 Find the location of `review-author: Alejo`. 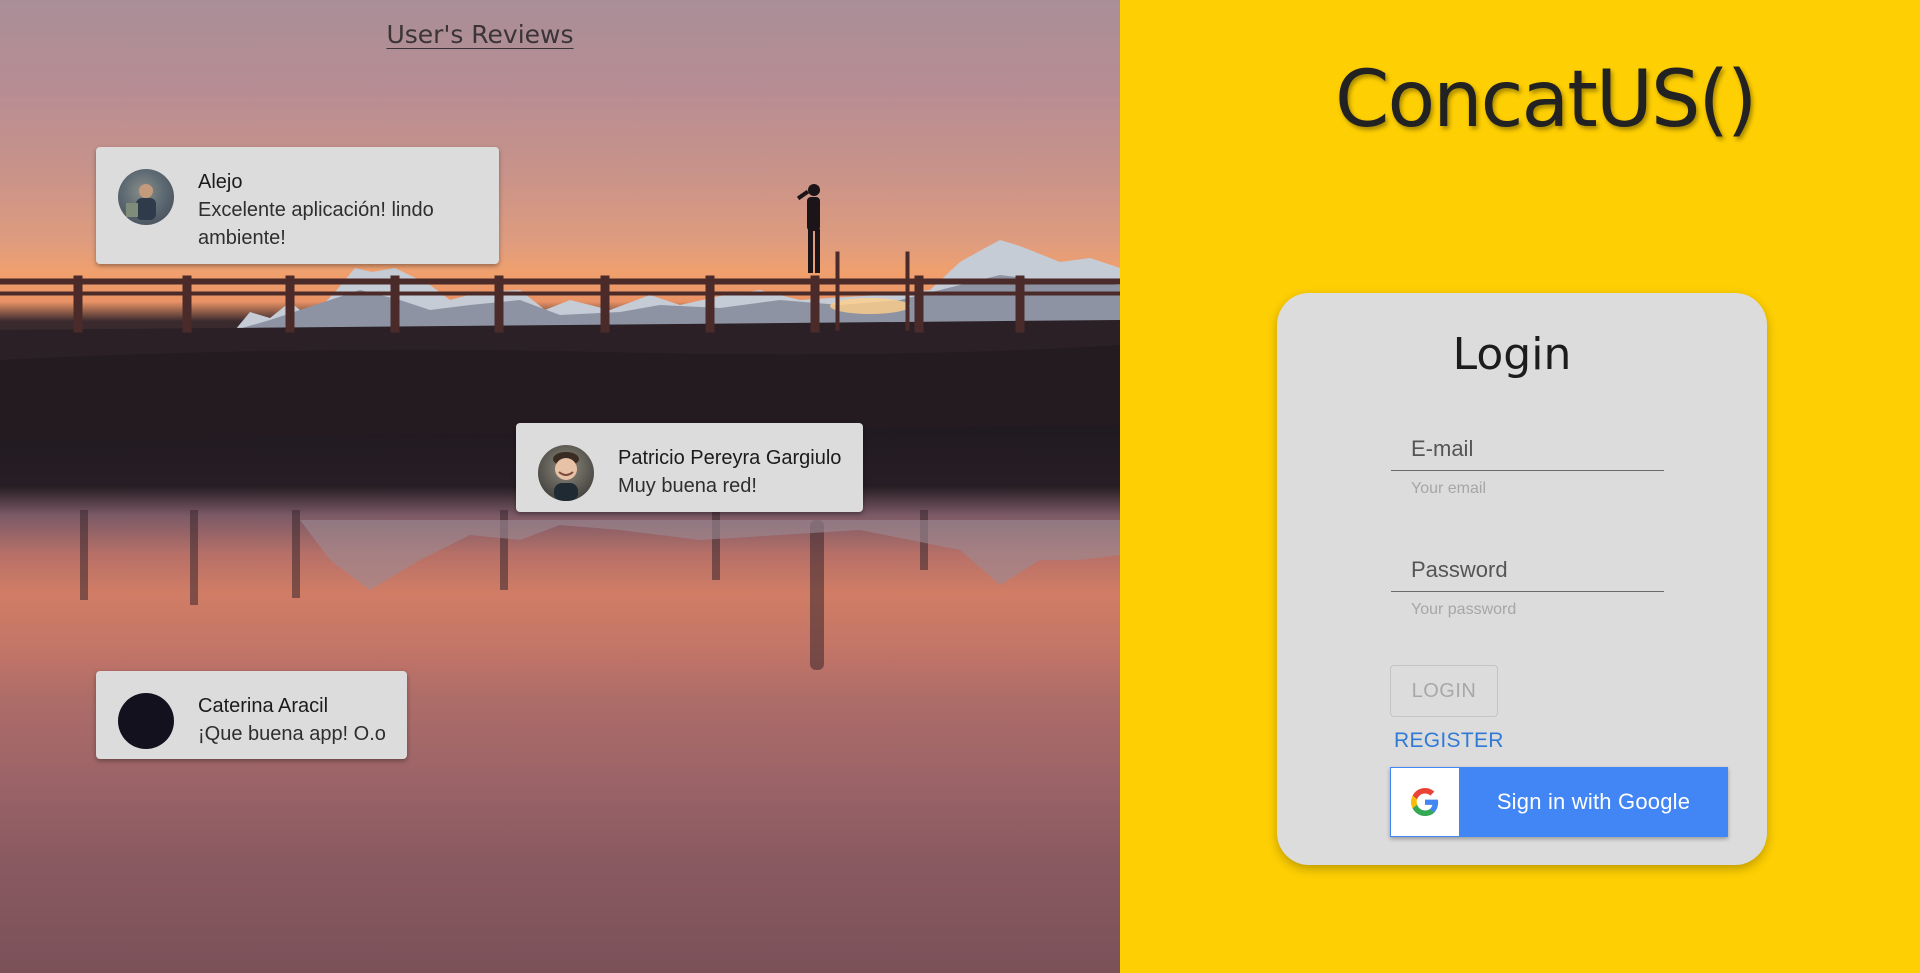

review-author: Alejo is located at coordinates (220, 182).